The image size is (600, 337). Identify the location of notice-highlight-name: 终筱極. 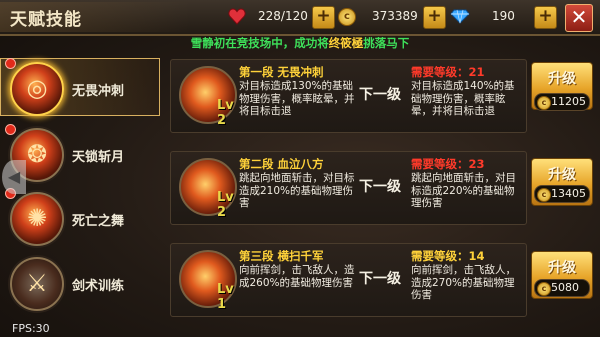
(346, 43).